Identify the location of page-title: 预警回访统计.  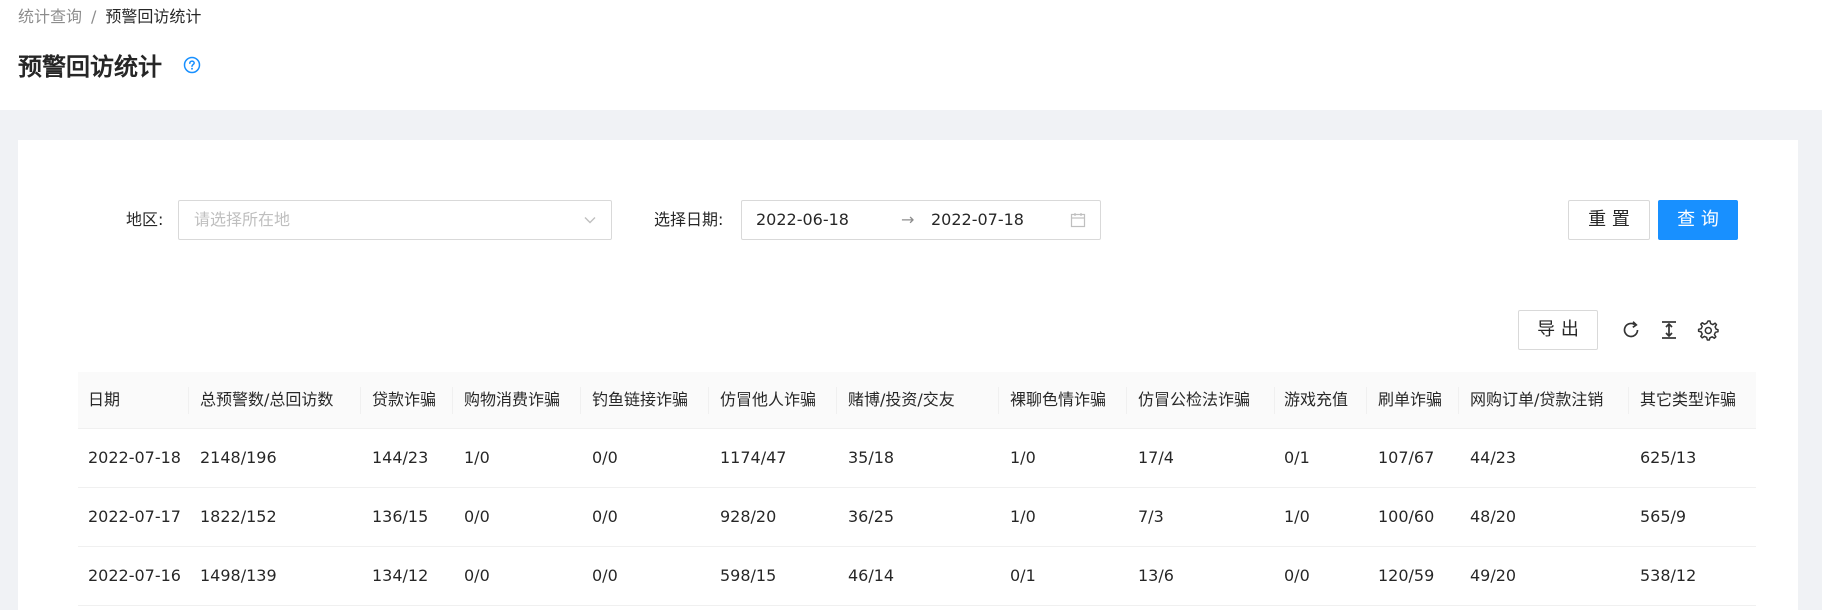
(90, 67).